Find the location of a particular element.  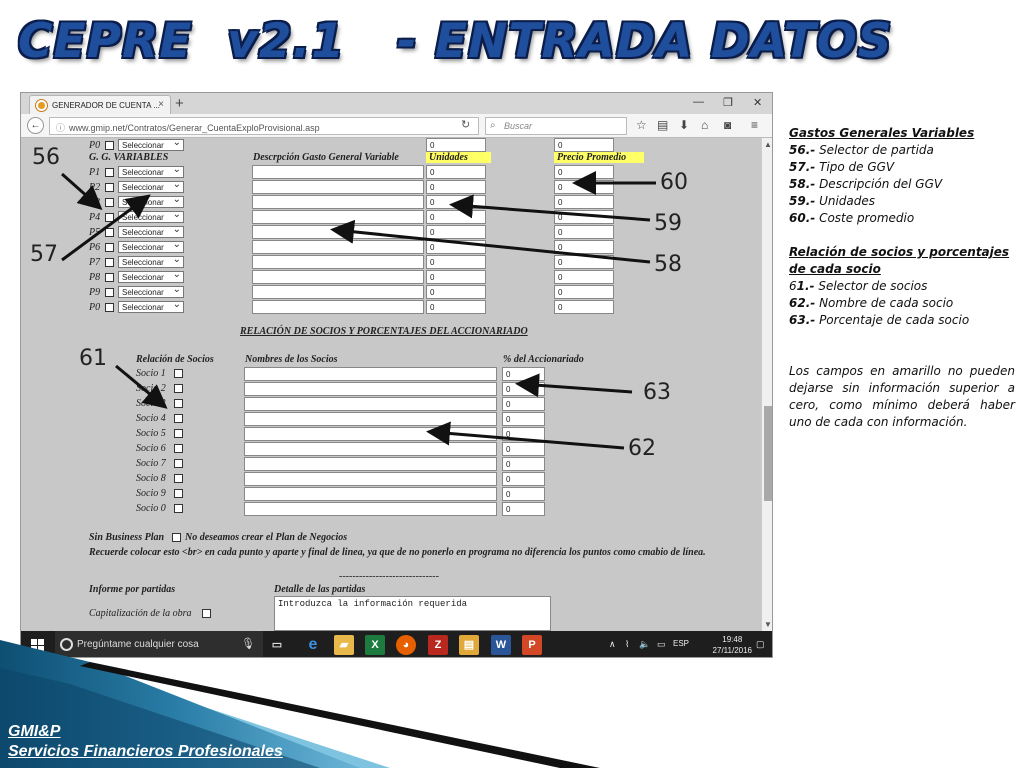

pocket-icon: ◙ is located at coordinates (727, 125).